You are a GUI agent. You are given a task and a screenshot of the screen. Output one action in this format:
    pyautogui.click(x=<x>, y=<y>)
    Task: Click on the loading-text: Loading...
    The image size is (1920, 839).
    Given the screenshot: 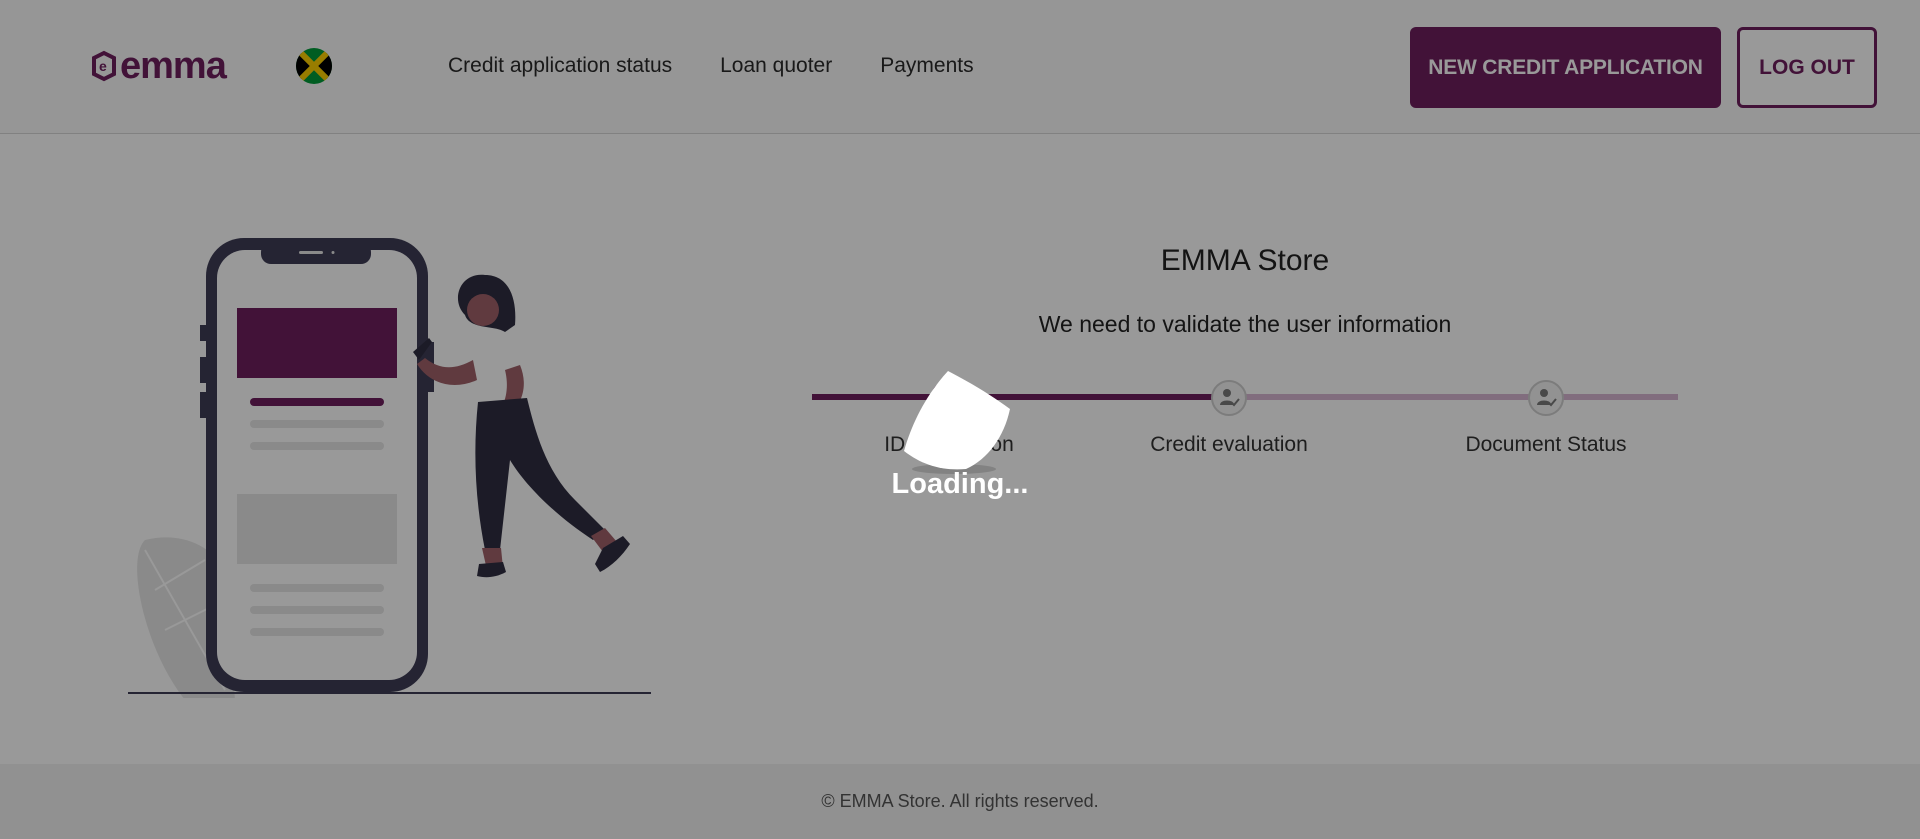 What is the action you would take?
    pyautogui.click(x=960, y=484)
    